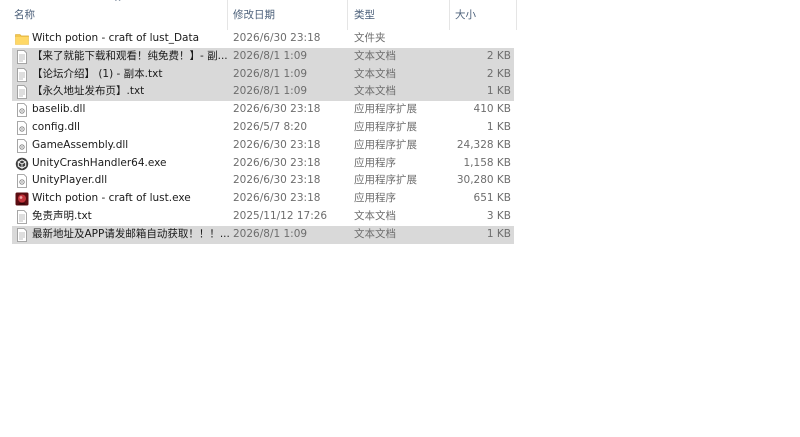  What do you see at coordinates (111, 198) in the screenshot?
I see `file-name: Witch potion - craft of lust.exe` at bounding box center [111, 198].